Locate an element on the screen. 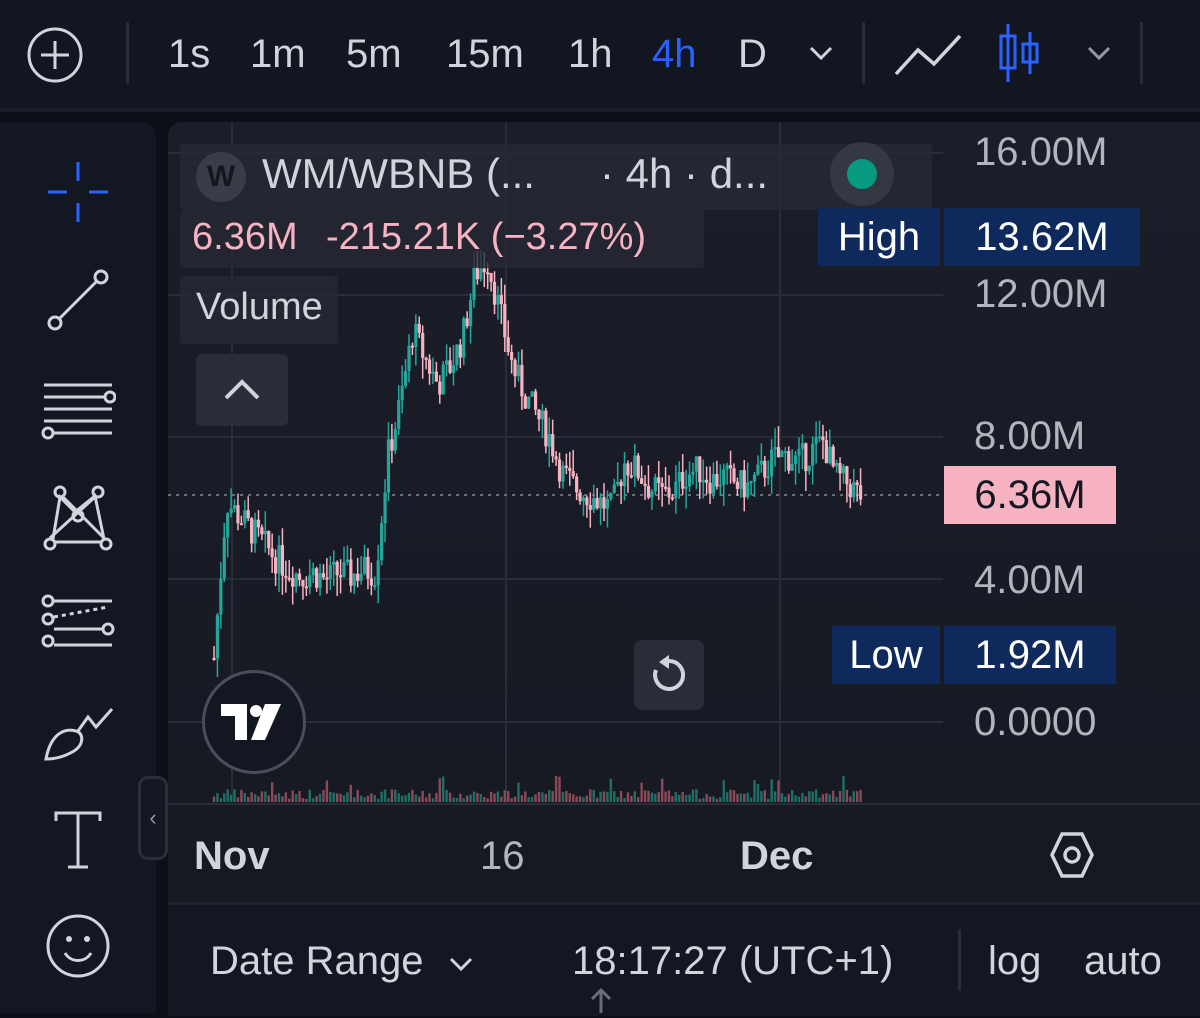 This screenshot has width=1200, height=1018. drawing-toolbar is located at coordinates (78, 567).